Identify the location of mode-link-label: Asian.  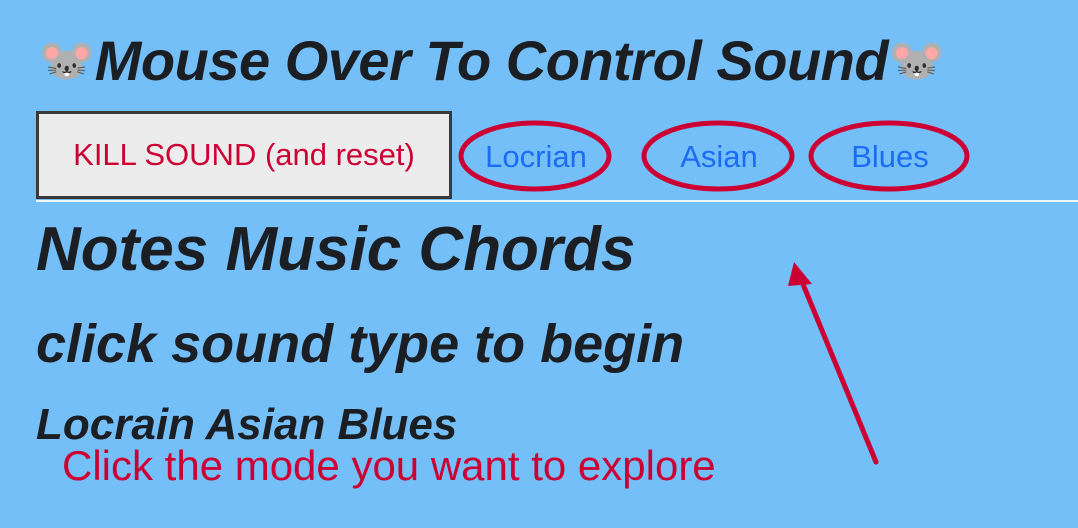
(719, 156).